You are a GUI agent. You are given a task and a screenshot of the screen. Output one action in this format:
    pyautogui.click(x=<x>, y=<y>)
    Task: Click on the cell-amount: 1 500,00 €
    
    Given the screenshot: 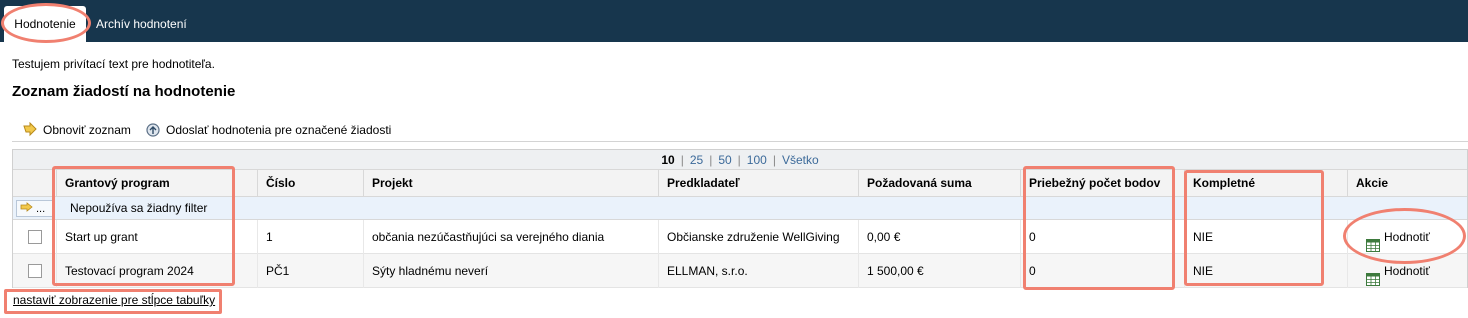 What is the action you would take?
    pyautogui.click(x=939, y=271)
    